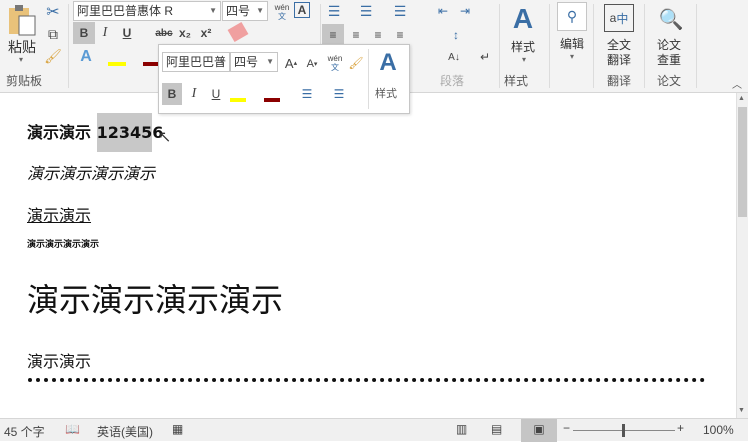  What do you see at coordinates (291, 63) in the screenshot?
I see `grow-font-icon: A ▴` at bounding box center [291, 63].